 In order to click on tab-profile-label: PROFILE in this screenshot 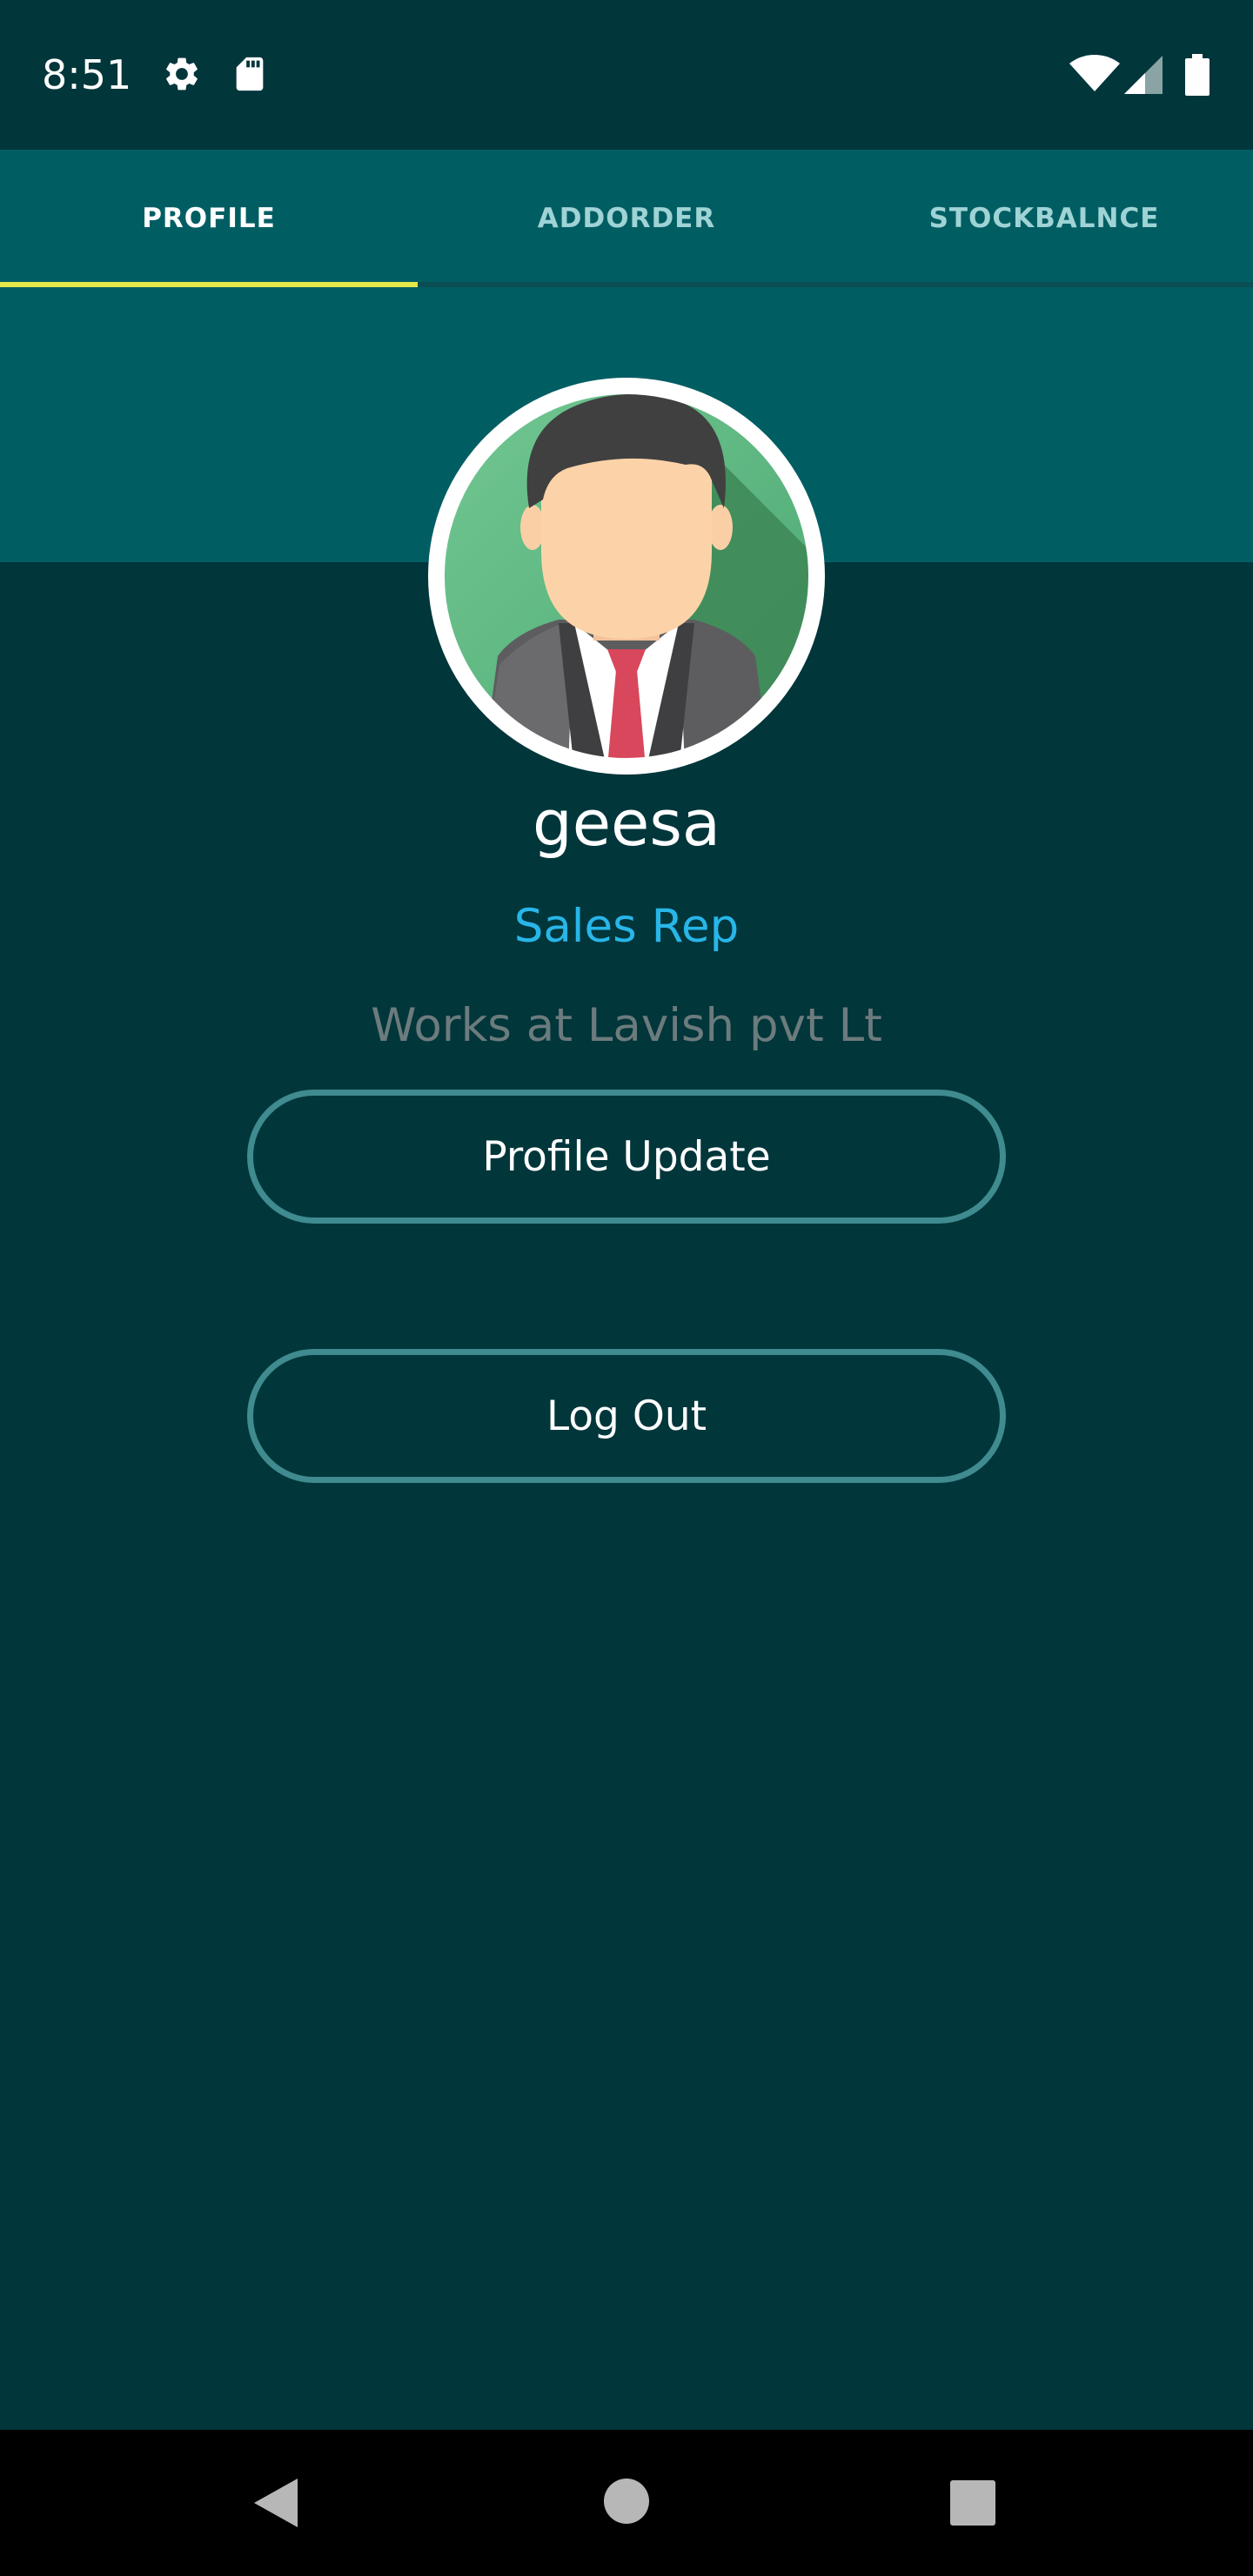, I will do `click(209, 218)`.